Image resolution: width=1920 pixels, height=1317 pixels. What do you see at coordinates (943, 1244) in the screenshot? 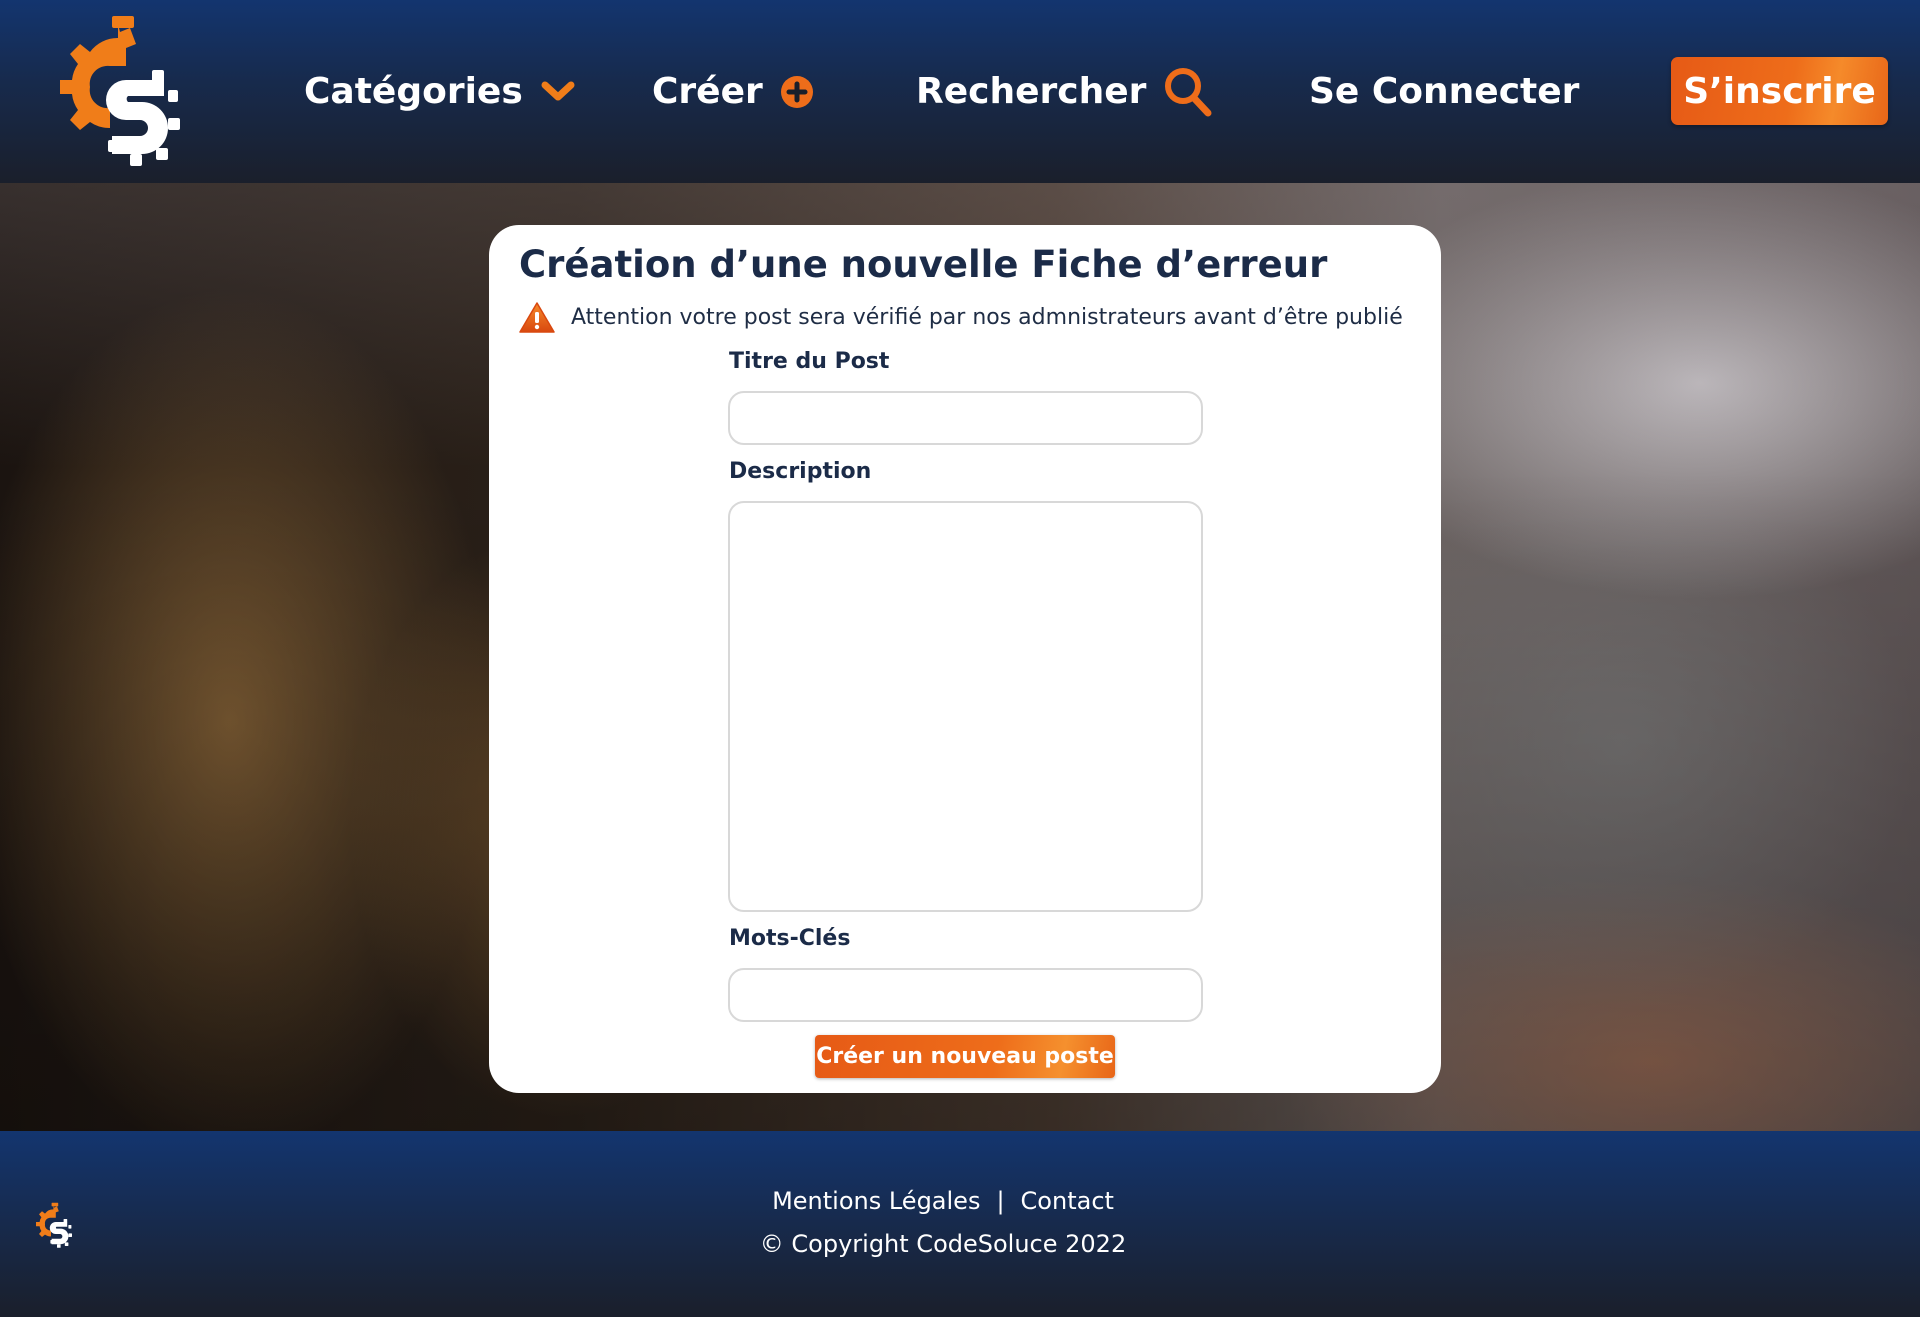
I see `copyright-text: © Copyright CodeSoluce 2022` at bounding box center [943, 1244].